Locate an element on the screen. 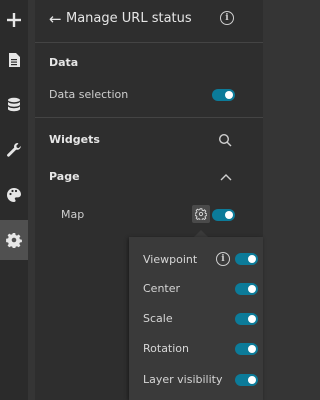 Image resolution: width=320 pixels, height=400 pixels. wrench-icon is located at coordinates (14, 150).